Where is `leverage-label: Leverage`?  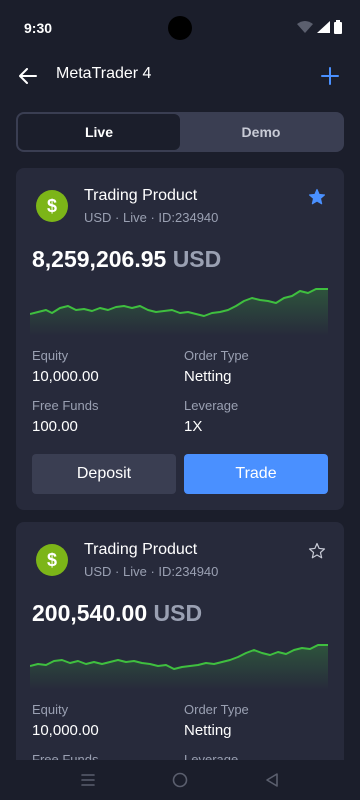
leverage-label: Leverage is located at coordinates (211, 405).